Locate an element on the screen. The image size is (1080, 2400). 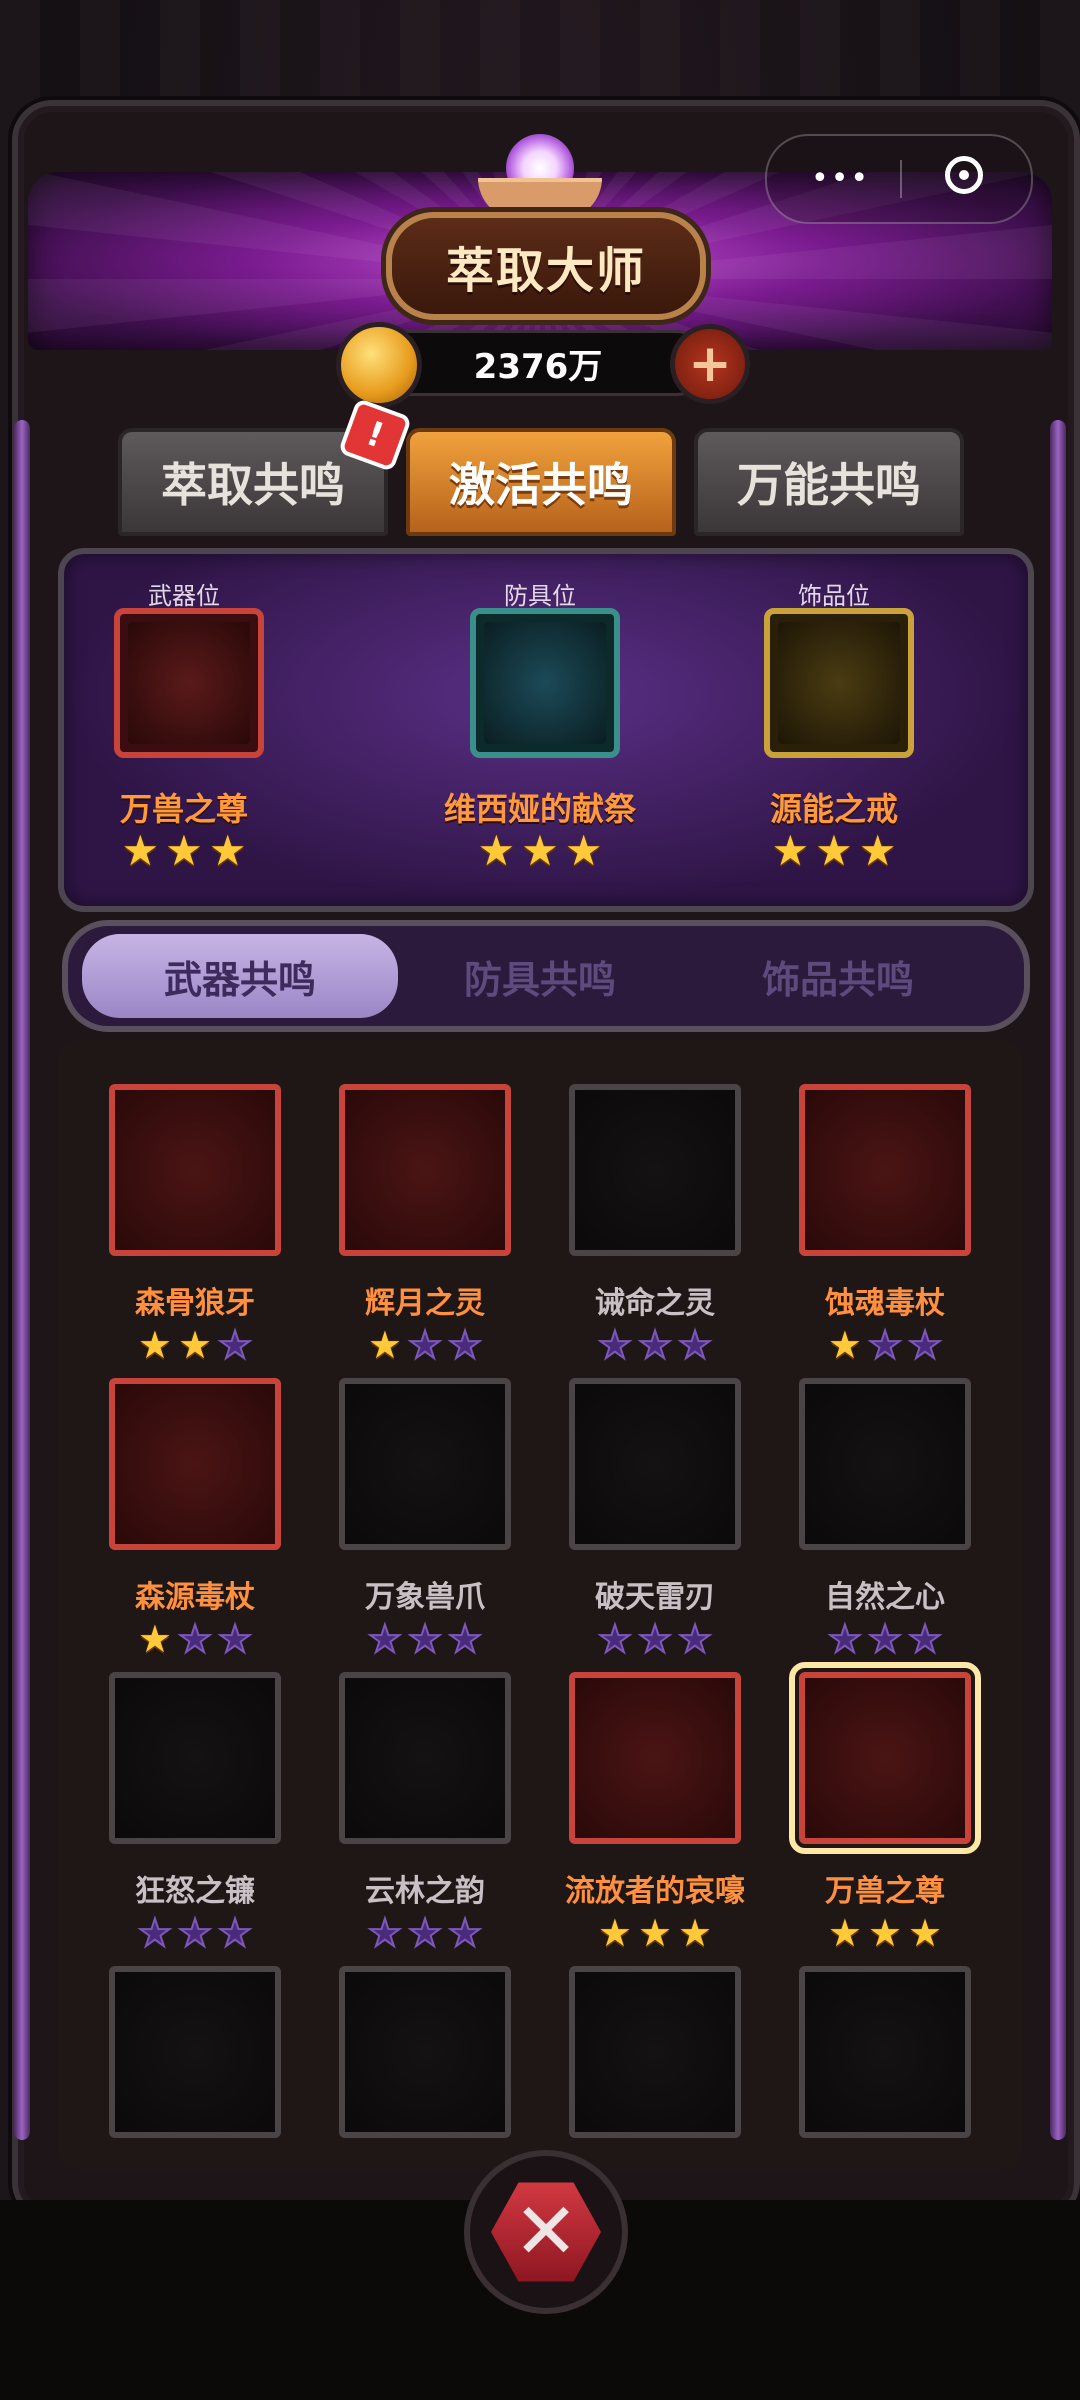
weapon-slot-frame is located at coordinates (189, 683).